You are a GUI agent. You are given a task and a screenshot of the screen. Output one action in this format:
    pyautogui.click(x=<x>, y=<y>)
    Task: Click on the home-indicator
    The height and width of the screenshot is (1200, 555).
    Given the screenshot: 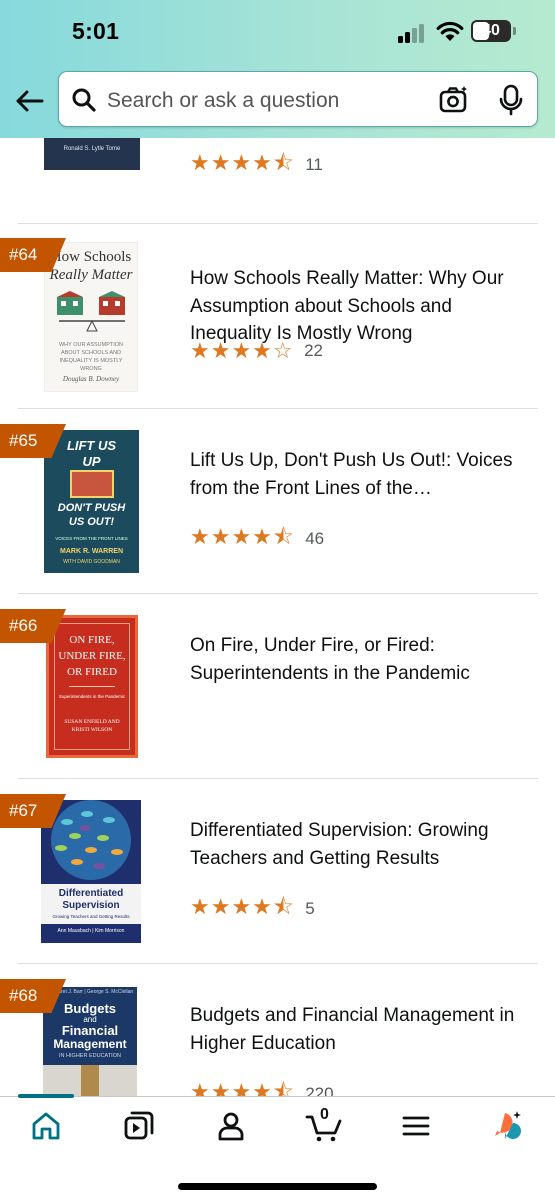 What is the action you would take?
    pyautogui.click(x=277, y=1186)
    